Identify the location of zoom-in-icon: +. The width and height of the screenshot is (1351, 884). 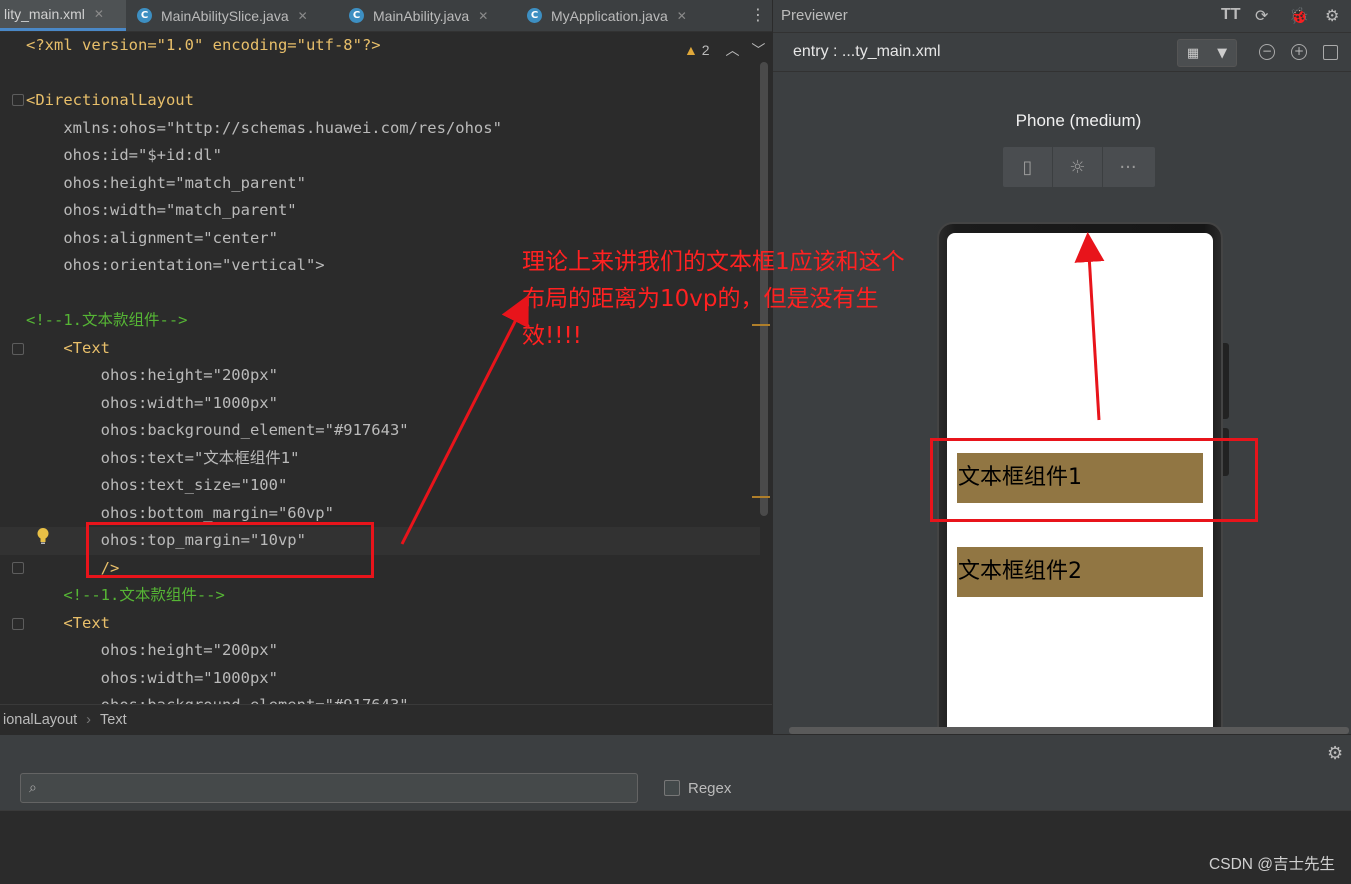
(1299, 52).